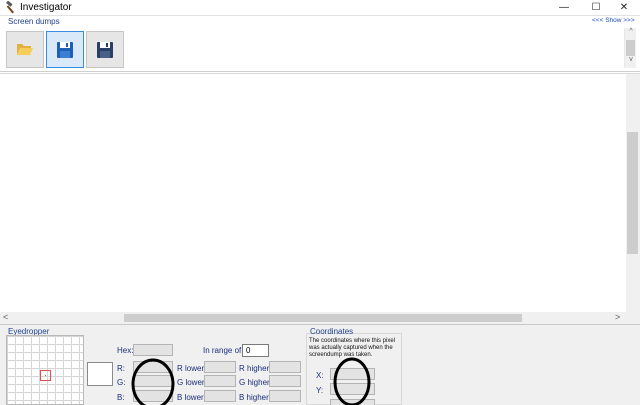 Image resolution: width=640 pixels, height=405 pixels. I want to click on g-lower-field, so click(220, 381).